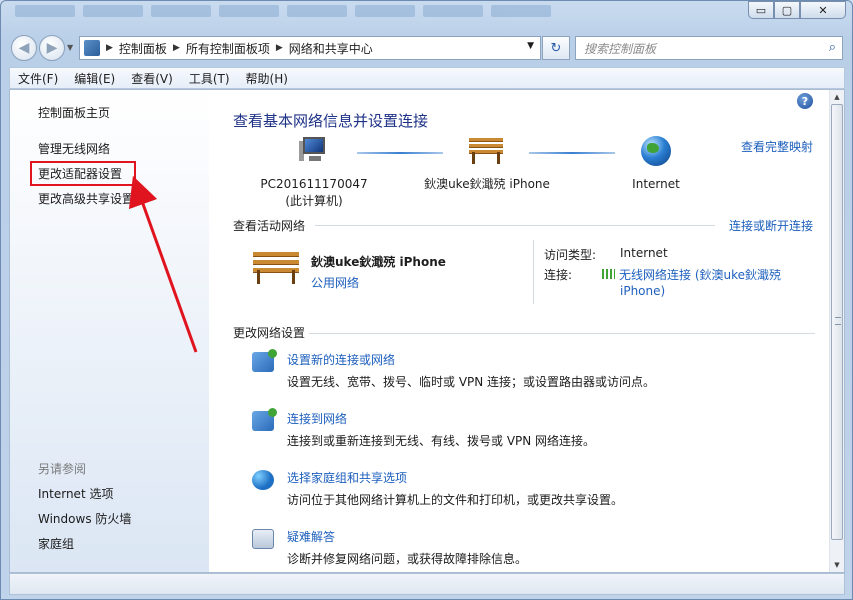 The height and width of the screenshot is (600, 853). I want to click on access-type-row: 访问类型: Internet, so click(606, 254).